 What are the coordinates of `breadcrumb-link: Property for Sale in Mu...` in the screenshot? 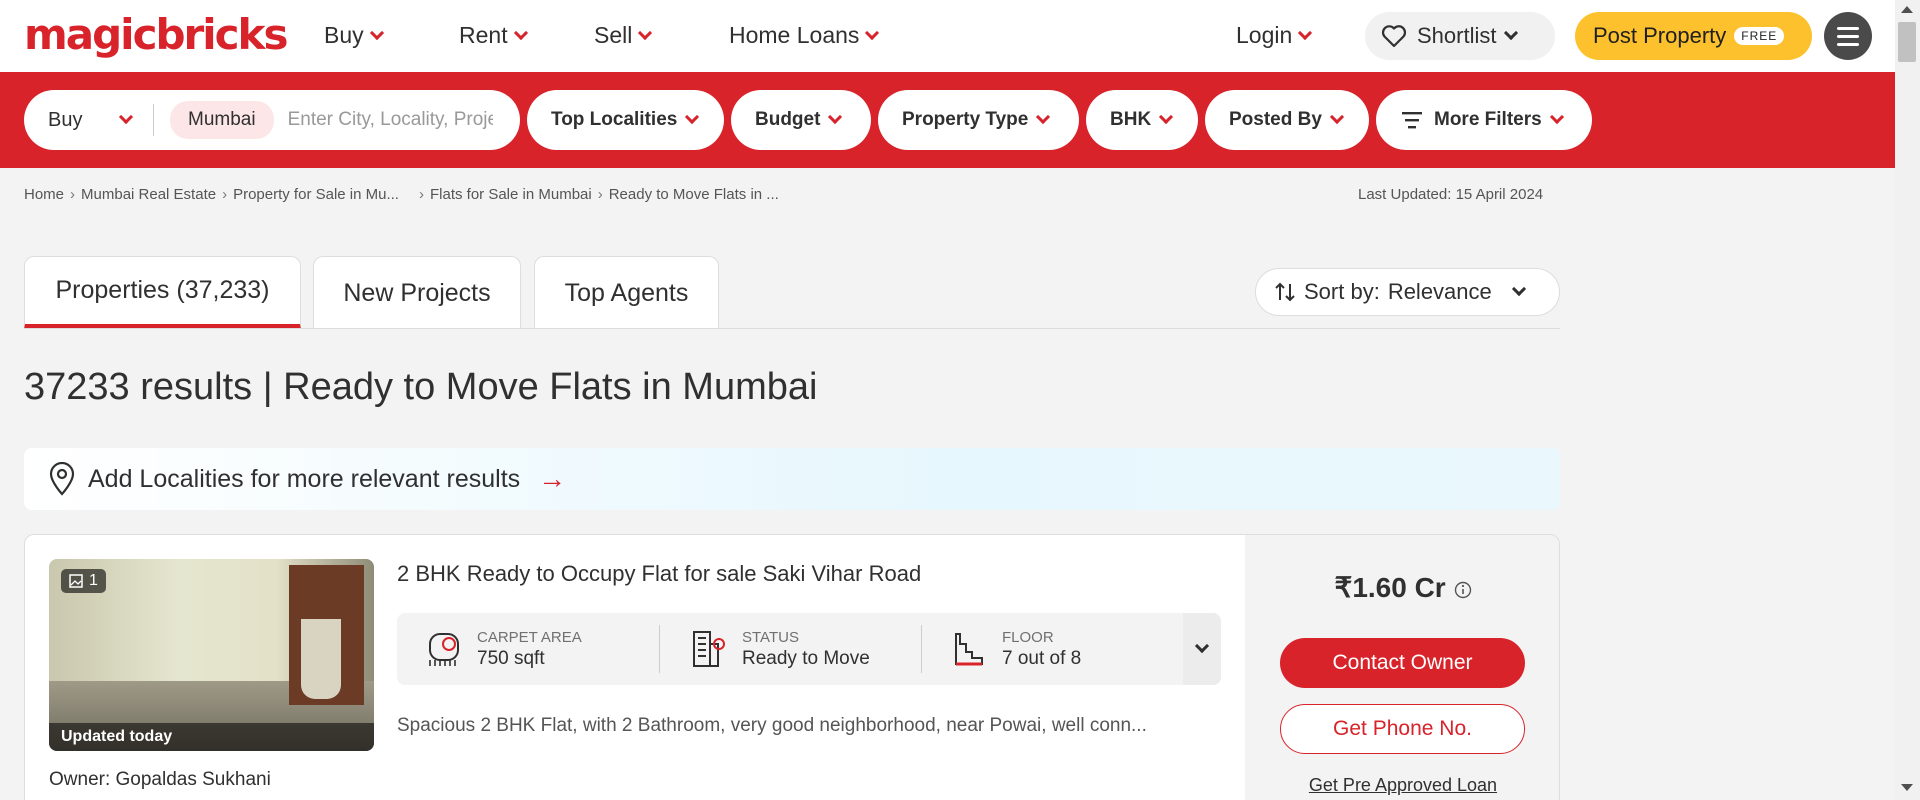 It's located at (316, 194).